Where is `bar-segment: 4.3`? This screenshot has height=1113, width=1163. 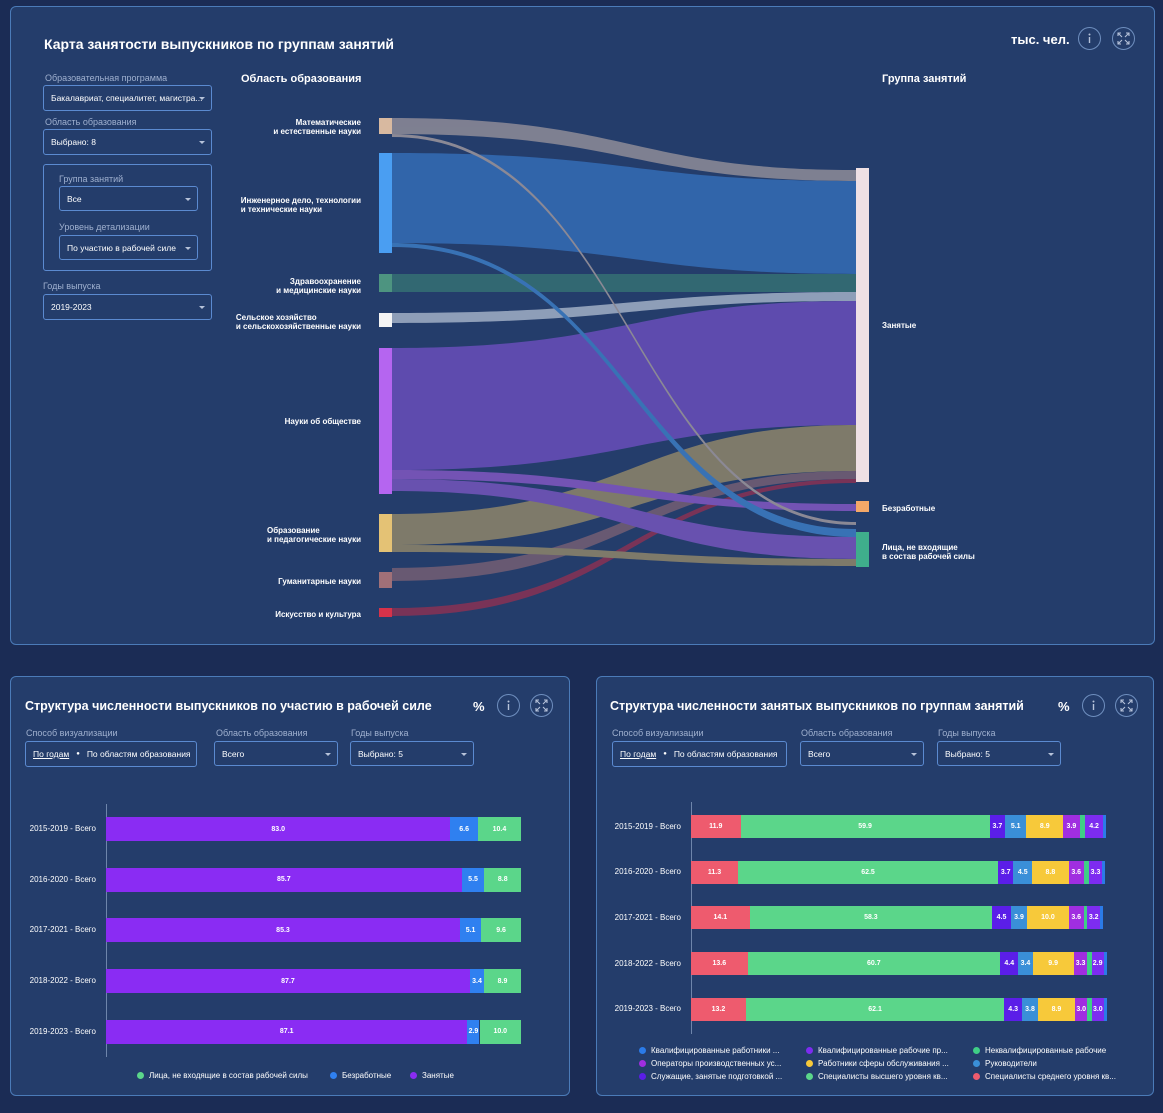
bar-segment: 4.3 is located at coordinates (1013, 1009).